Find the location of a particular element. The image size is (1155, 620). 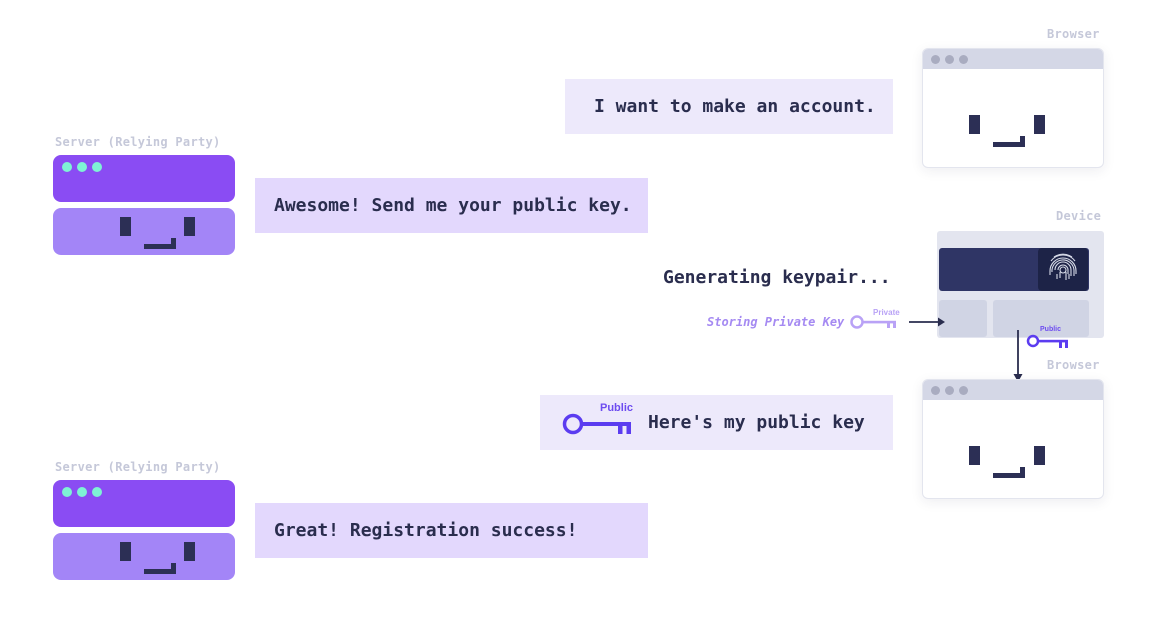

browser-window-top is located at coordinates (1013, 108).